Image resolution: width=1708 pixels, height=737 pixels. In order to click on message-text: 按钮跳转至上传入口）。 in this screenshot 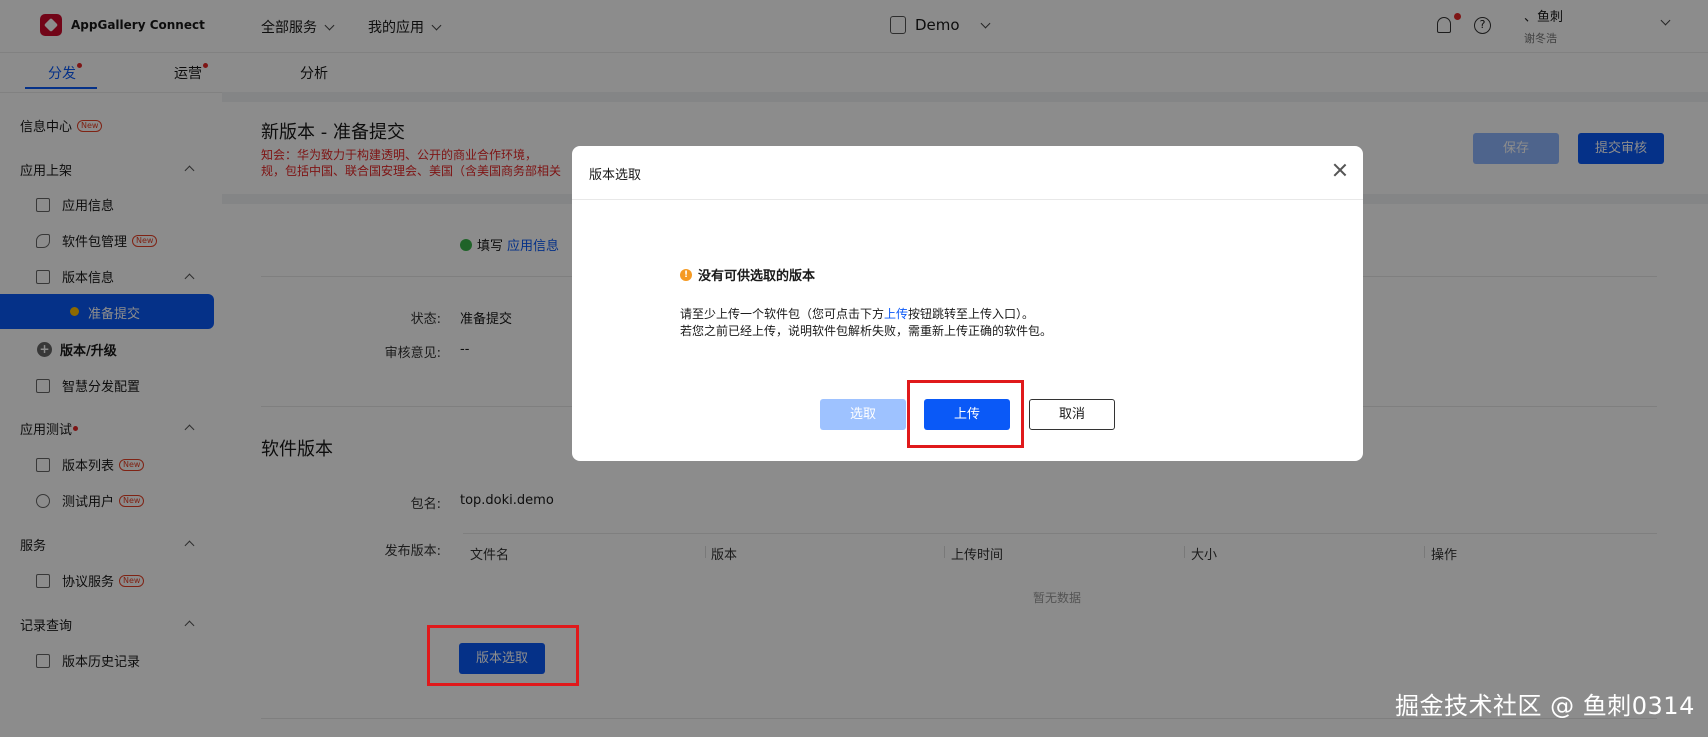, I will do `click(971, 314)`.